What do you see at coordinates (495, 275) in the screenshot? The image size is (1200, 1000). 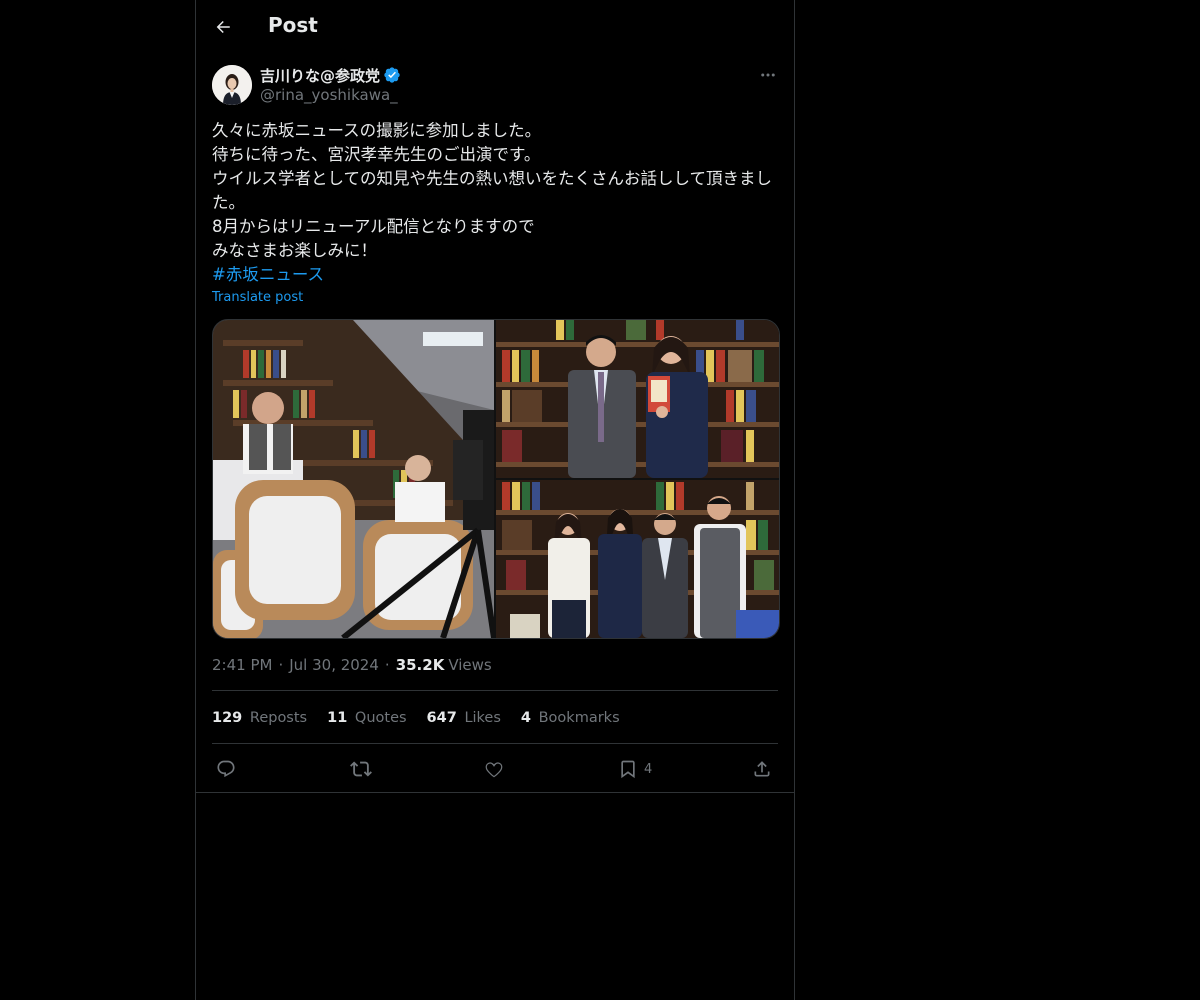 I see `hashtag-link: #赤坂ニュース` at bounding box center [495, 275].